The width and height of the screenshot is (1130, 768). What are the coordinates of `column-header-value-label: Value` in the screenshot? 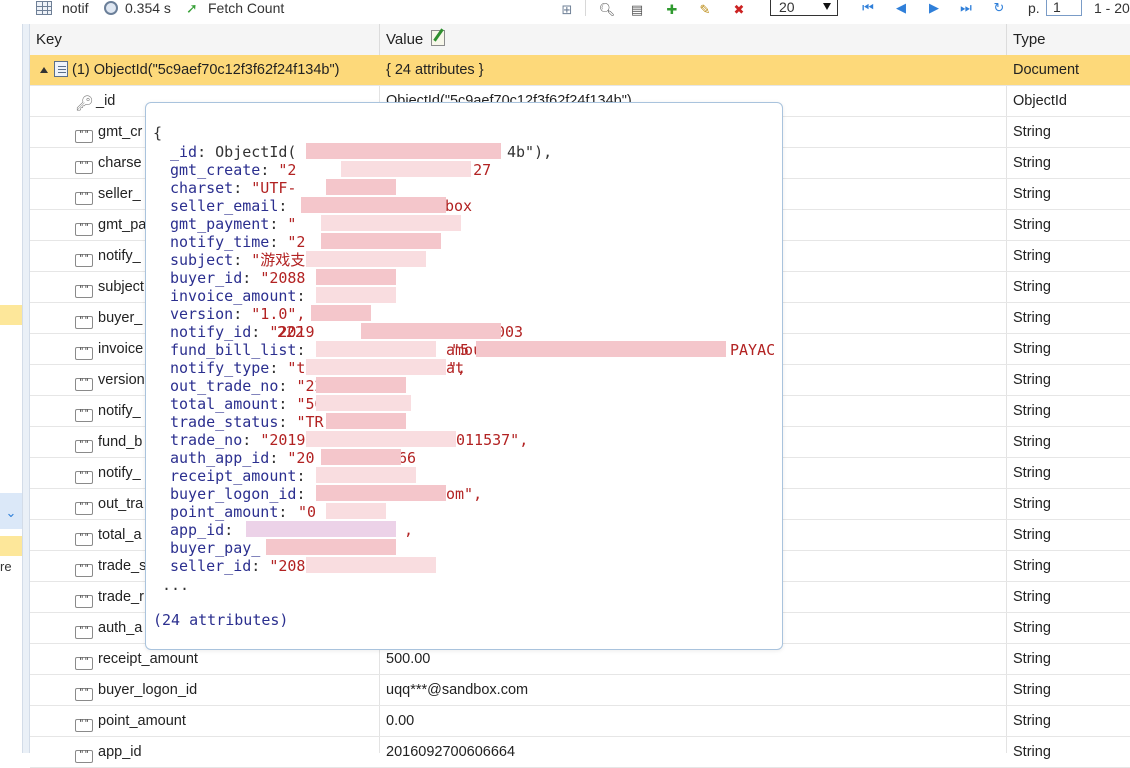 It's located at (405, 39).